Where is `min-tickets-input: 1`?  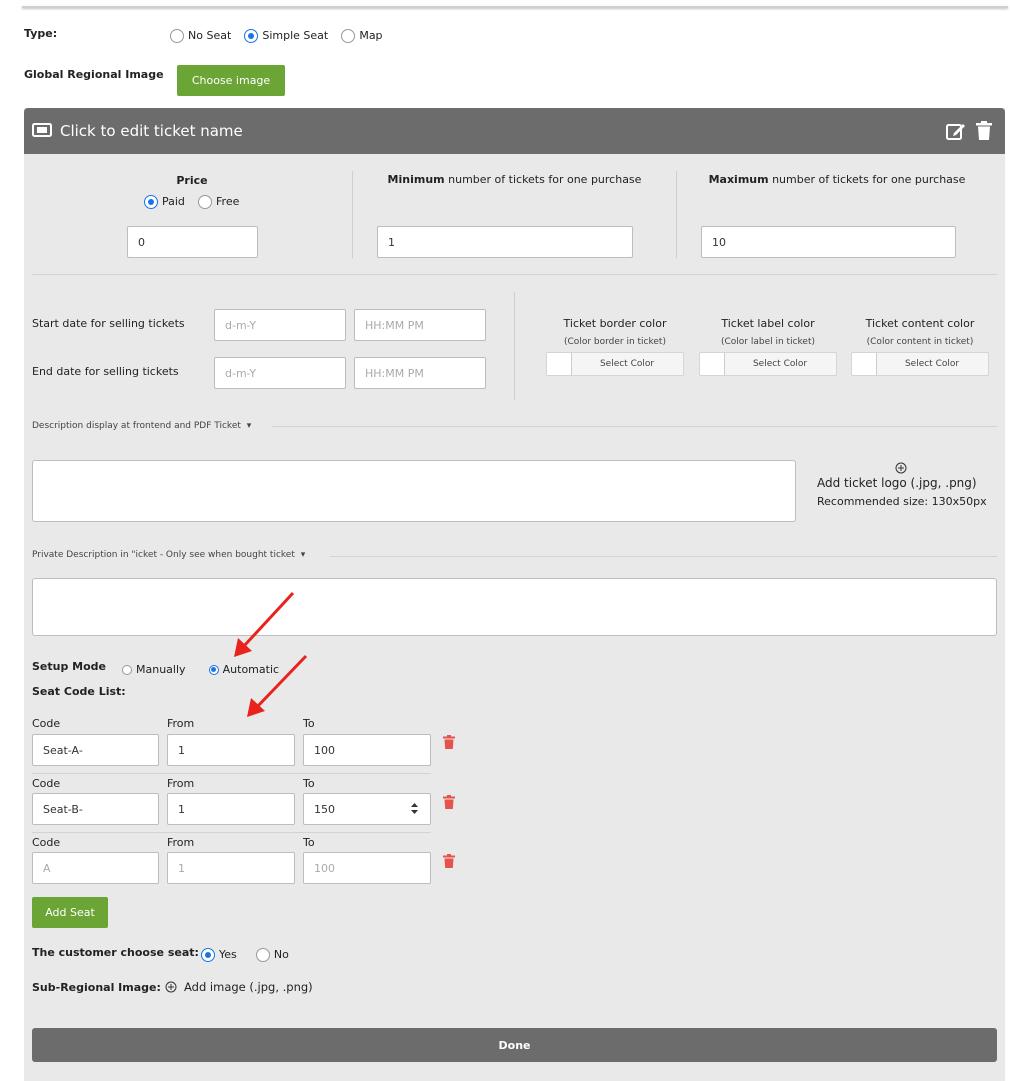
min-tickets-input: 1 is located at coordinates (505, 242).